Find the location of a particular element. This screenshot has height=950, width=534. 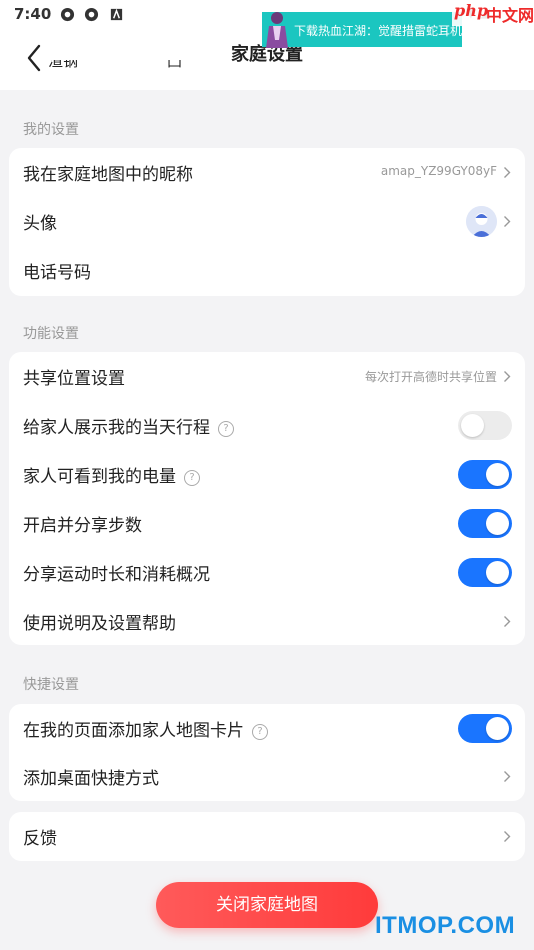

toggle-show-trip is located at coordinates (485, 425).